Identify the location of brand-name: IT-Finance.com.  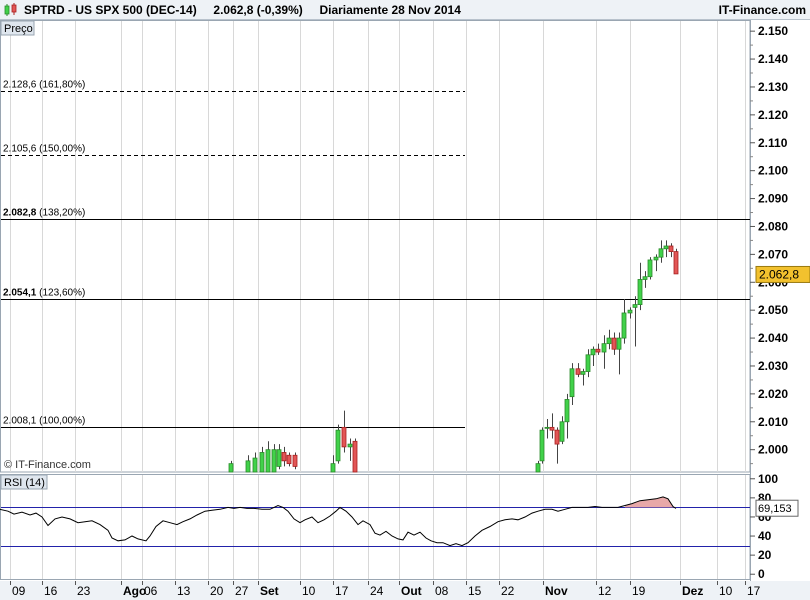
(762, 10).